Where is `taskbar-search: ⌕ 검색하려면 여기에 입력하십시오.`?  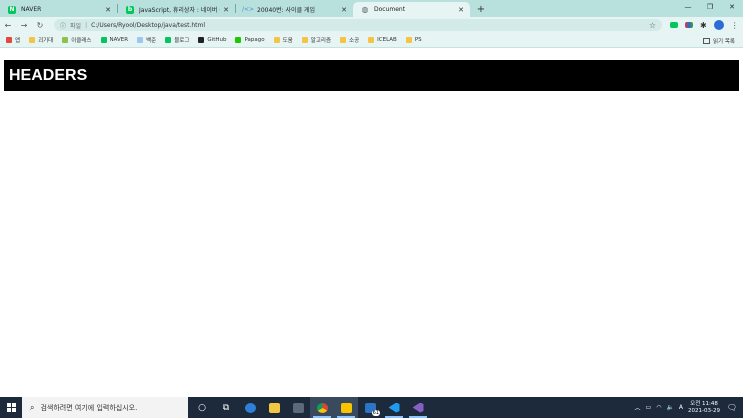
taskbar-search: ⌕ 검색하려면 여기에 입력하십시오. is located at coordinates (105, 407).